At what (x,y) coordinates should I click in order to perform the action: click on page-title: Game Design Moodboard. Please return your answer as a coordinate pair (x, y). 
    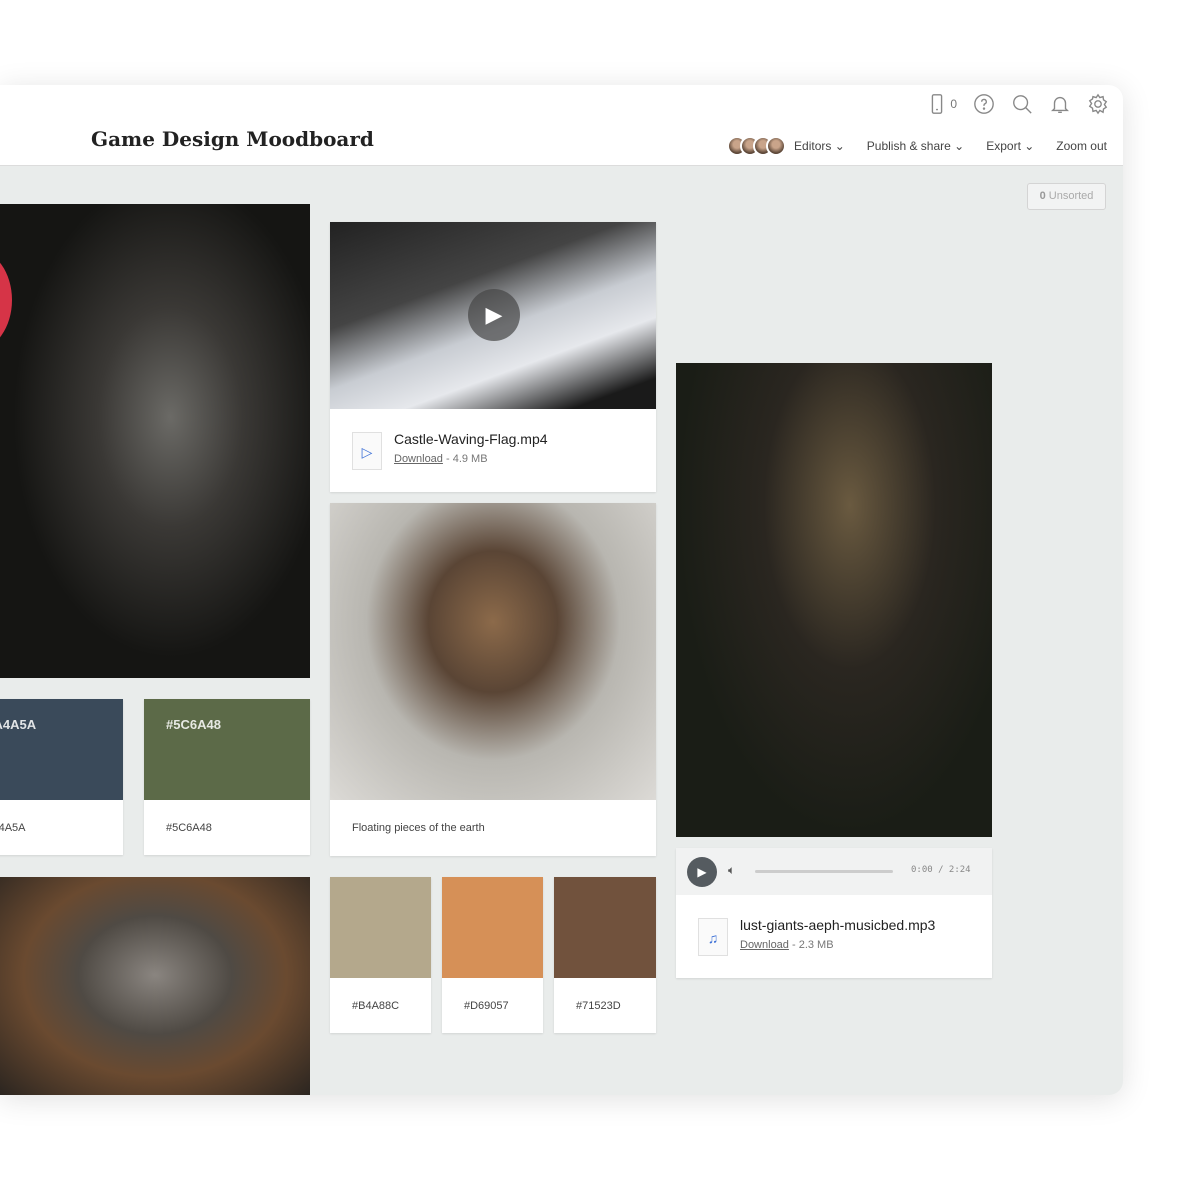
    Looking at the image, I should click on (232, 139).